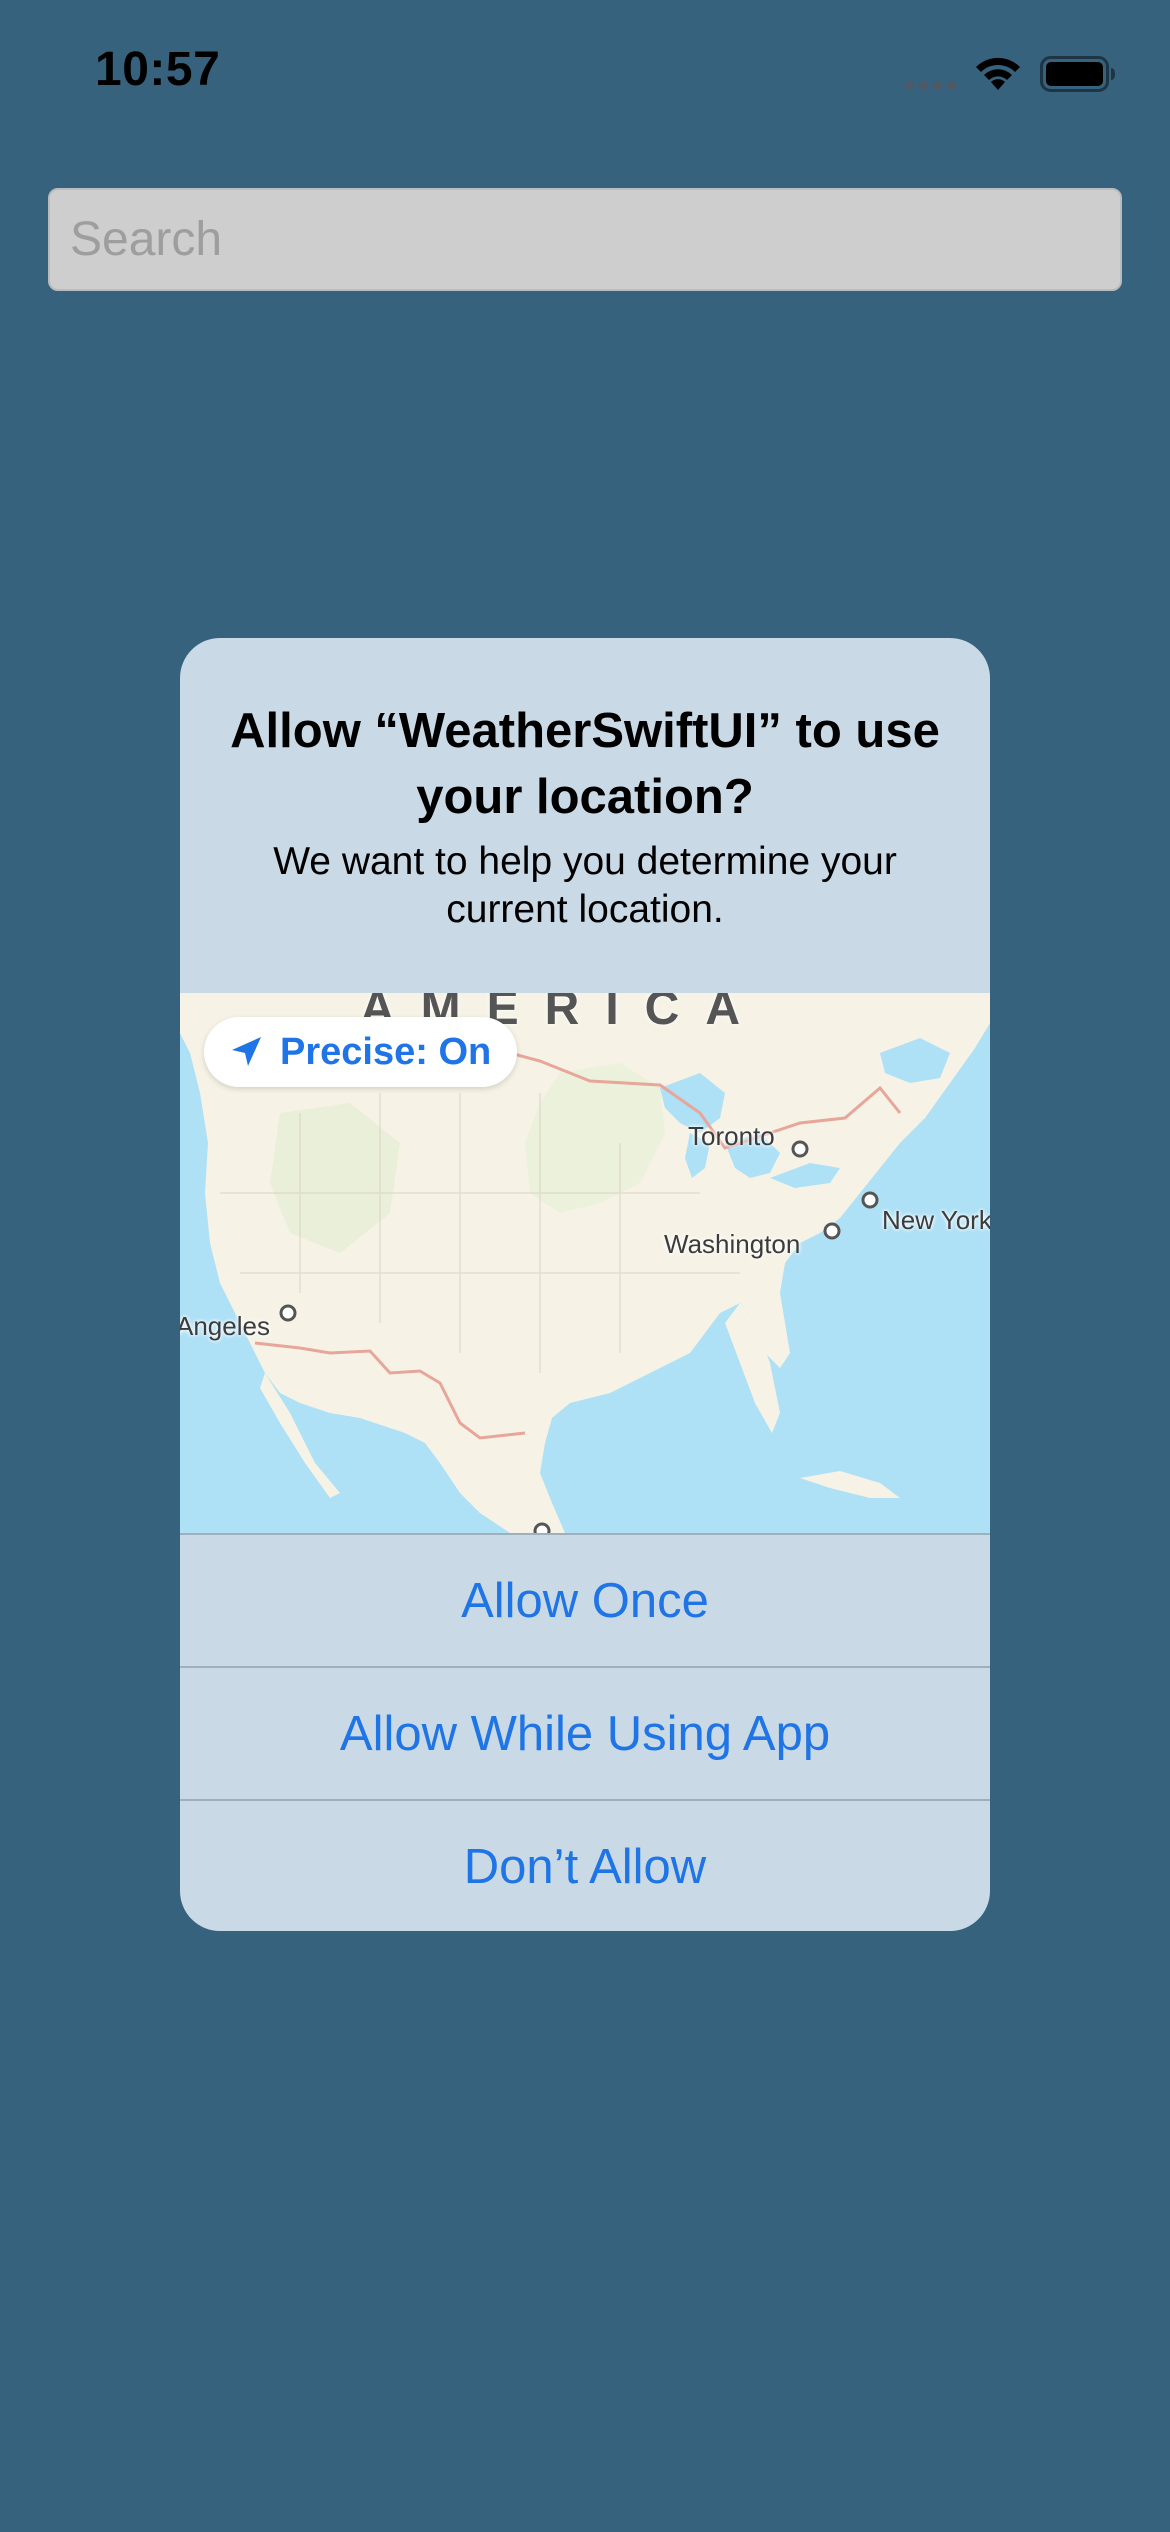  Describe the element at coordinates (542, 1527) in the screenshot. I see `city-marker-mexico` at that location.